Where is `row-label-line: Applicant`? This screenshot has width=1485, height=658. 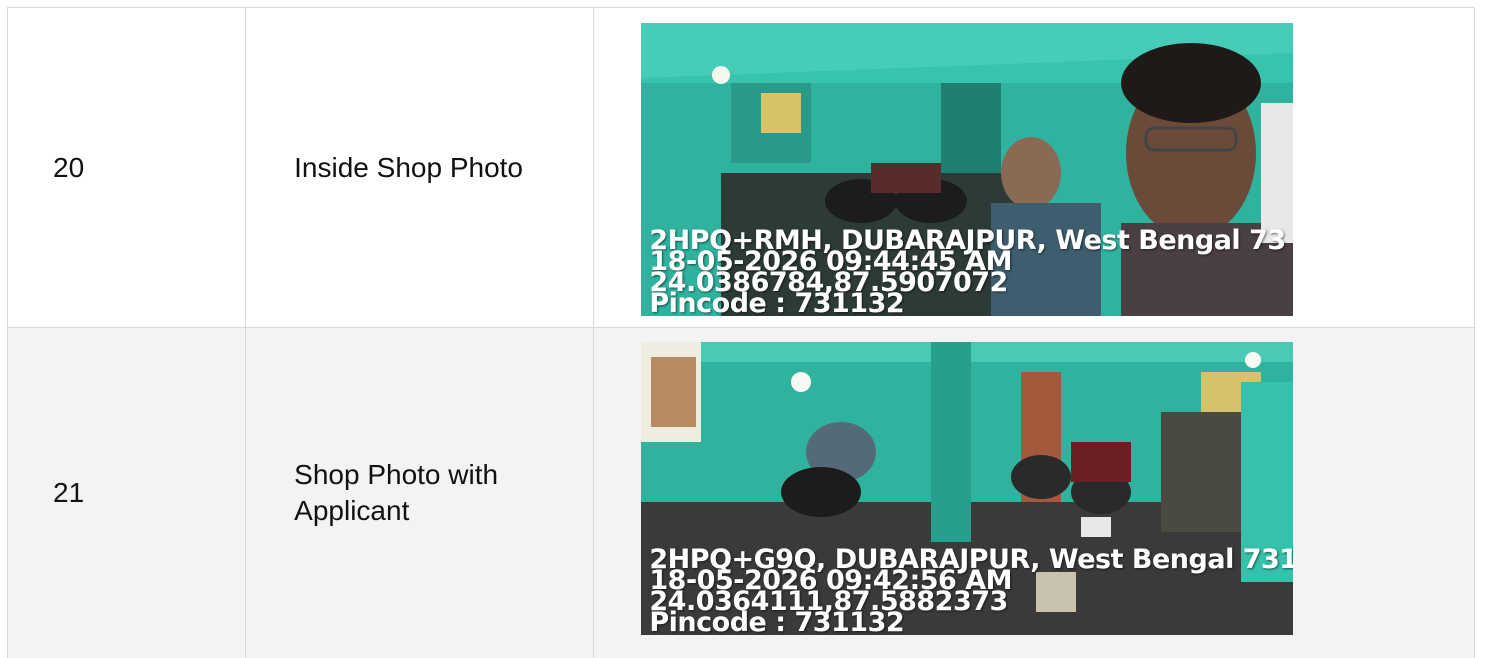
row-label-line: Applicant is located at coordinates (351, 510).